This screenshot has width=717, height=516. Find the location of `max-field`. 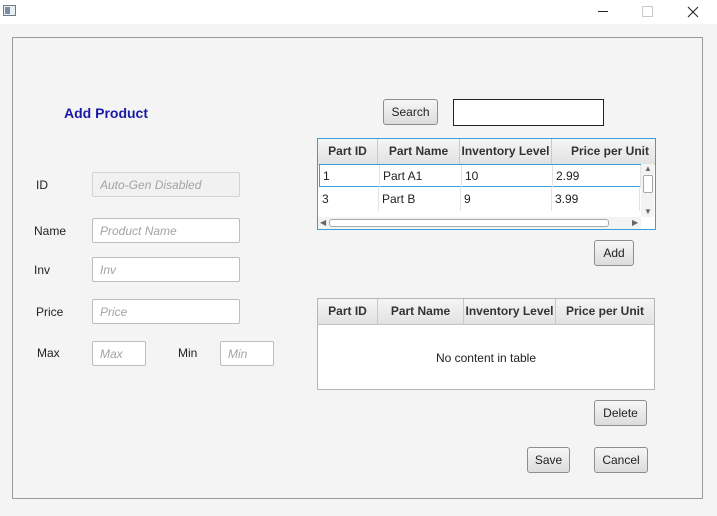

max-field is located at coordinates (119, 353).